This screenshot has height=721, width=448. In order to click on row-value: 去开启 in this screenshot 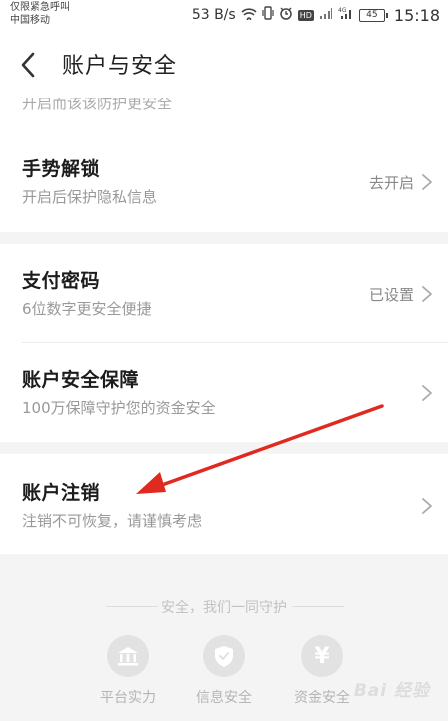, I will do `click(391, 183)`.